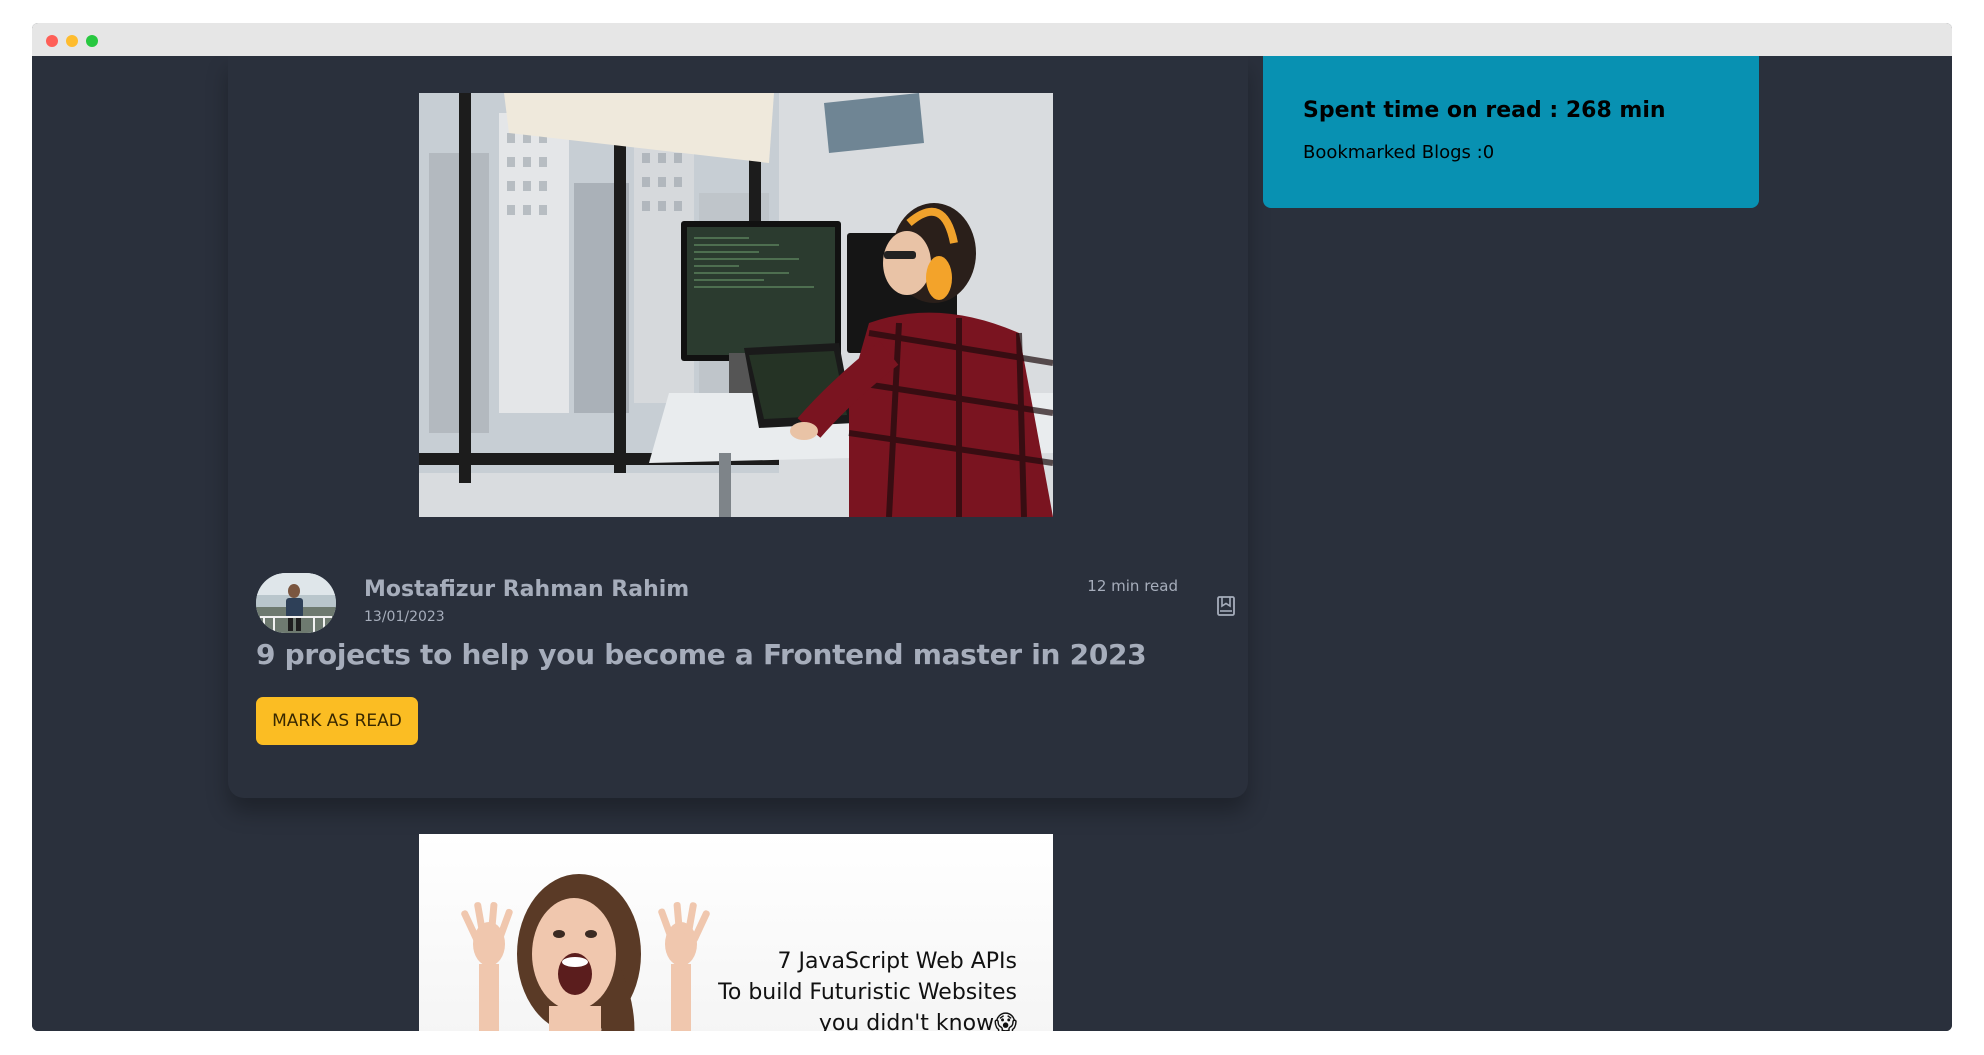 This screenshot has height=1055, width=1984. What do you see at coordinates (404, 617) in the screenshot?
I see `post-date: 13/01/2023` at bounding box center [404, 617].